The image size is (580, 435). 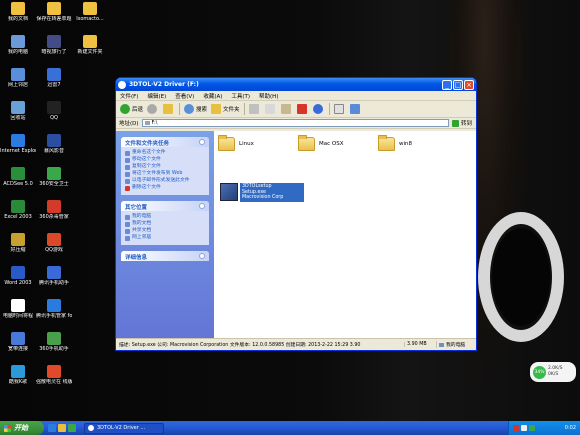 I want to click on menu-favorites: 收藏(A), so click(x=212, y=96).